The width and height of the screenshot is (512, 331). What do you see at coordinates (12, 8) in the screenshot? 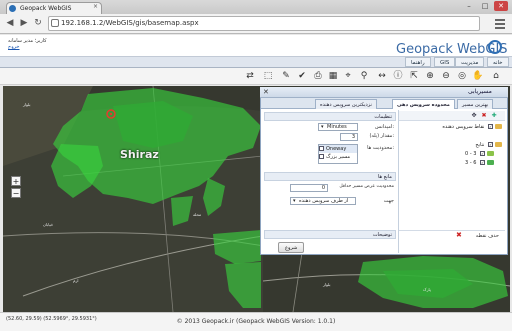
I see `favicon-icon` at bounding box center [12, 8].